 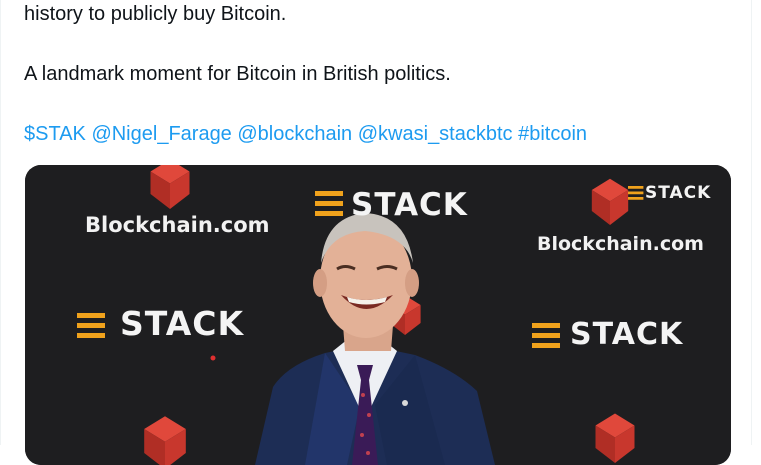 What do you see at coordinates (294, 134) in the screenshot?
I see `mention-link: @blockchain` at bounding box center [294, 134].